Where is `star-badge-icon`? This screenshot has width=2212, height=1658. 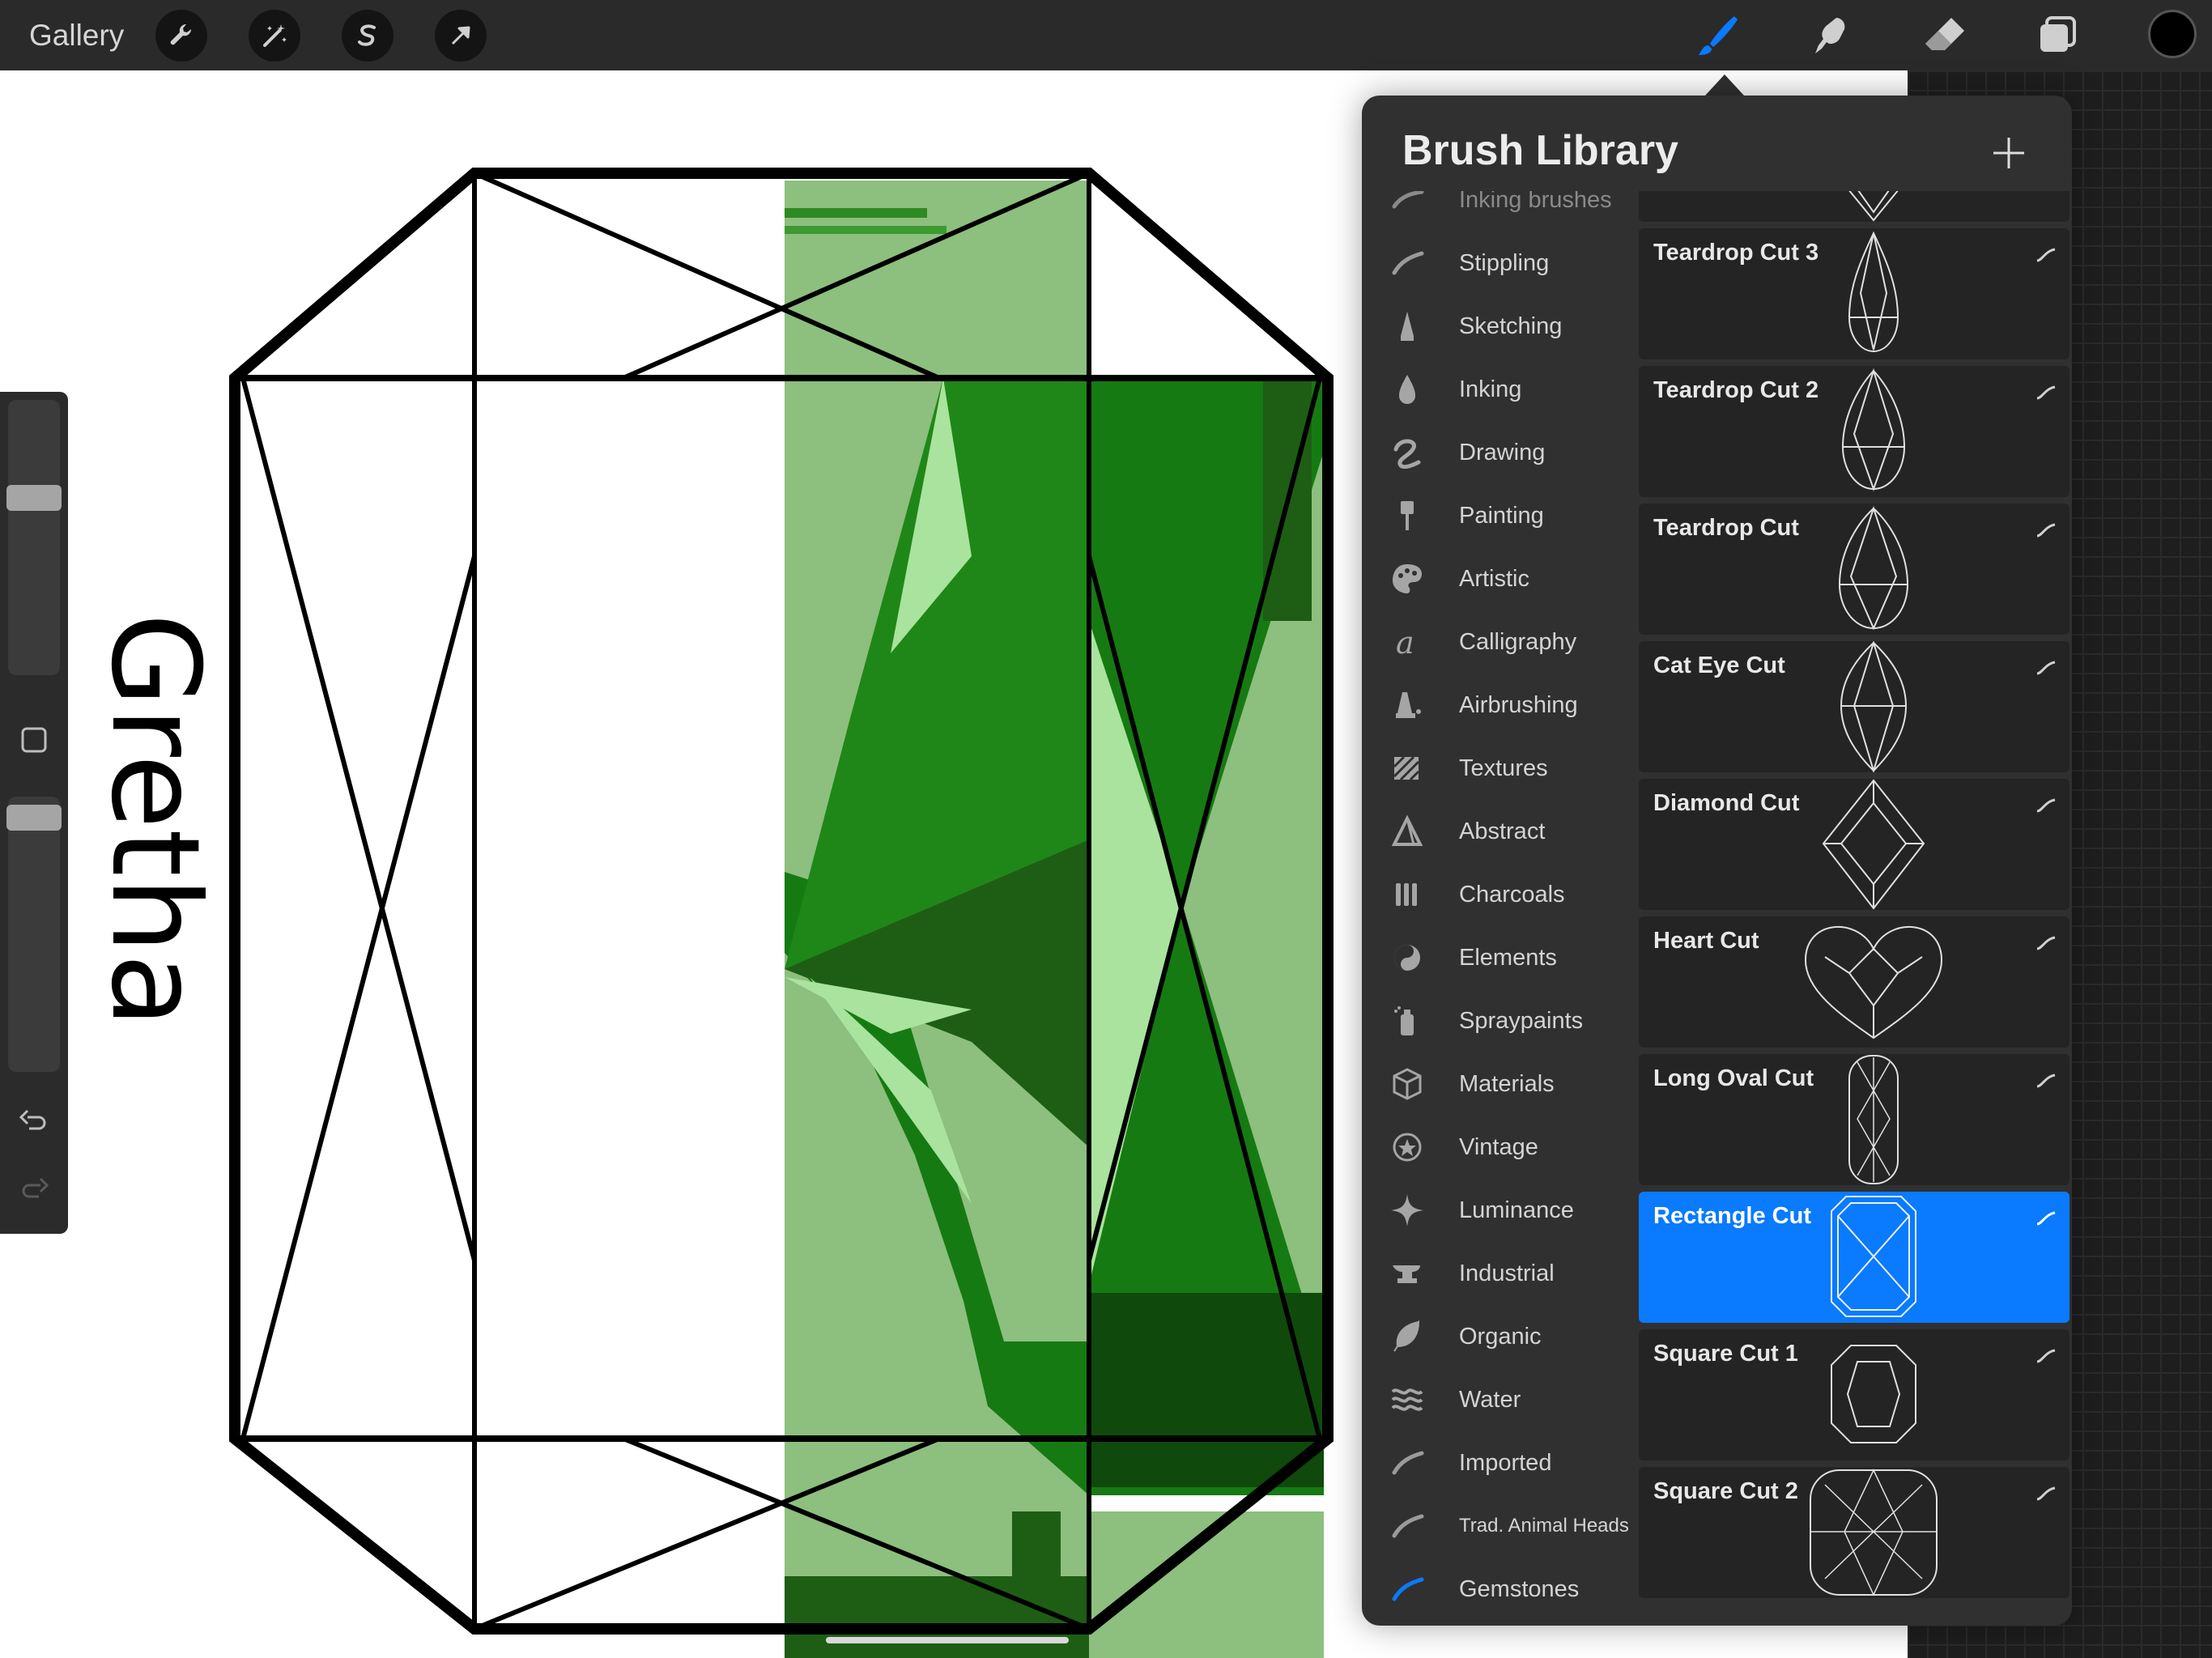 star-badge-icon is located at coordinates (1407, 1147).